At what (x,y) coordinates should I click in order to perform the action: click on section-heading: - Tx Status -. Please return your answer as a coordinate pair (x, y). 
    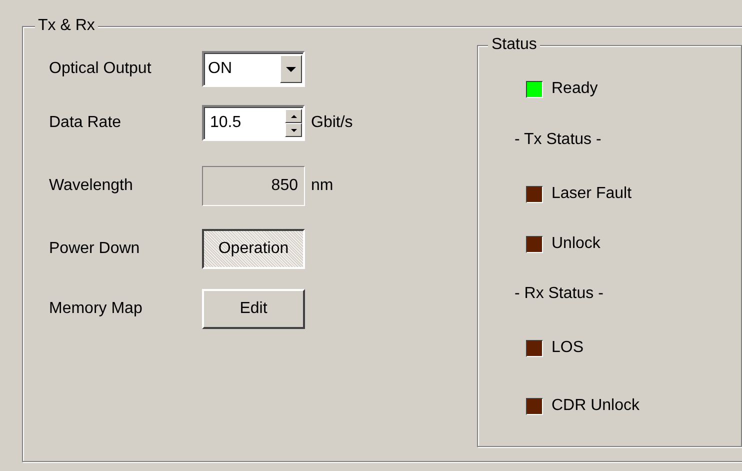
    Looking at the image, I should click on (558, 140).